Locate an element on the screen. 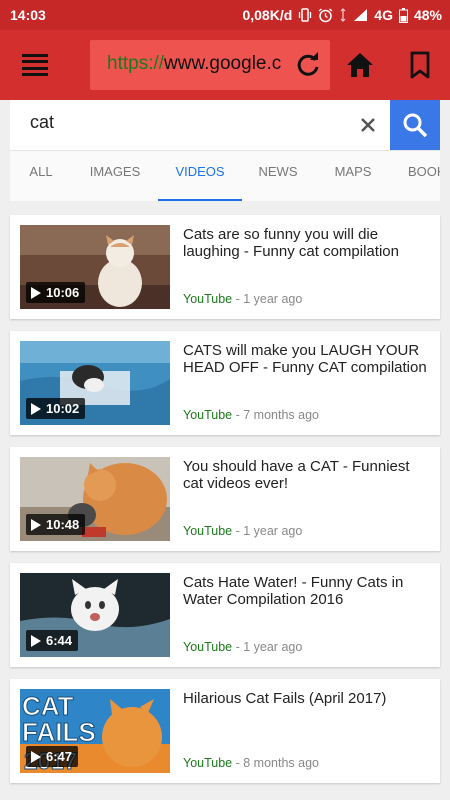 The height and width of the screenshot is (800, 450). search-bar is located at coordinates (225, 125).